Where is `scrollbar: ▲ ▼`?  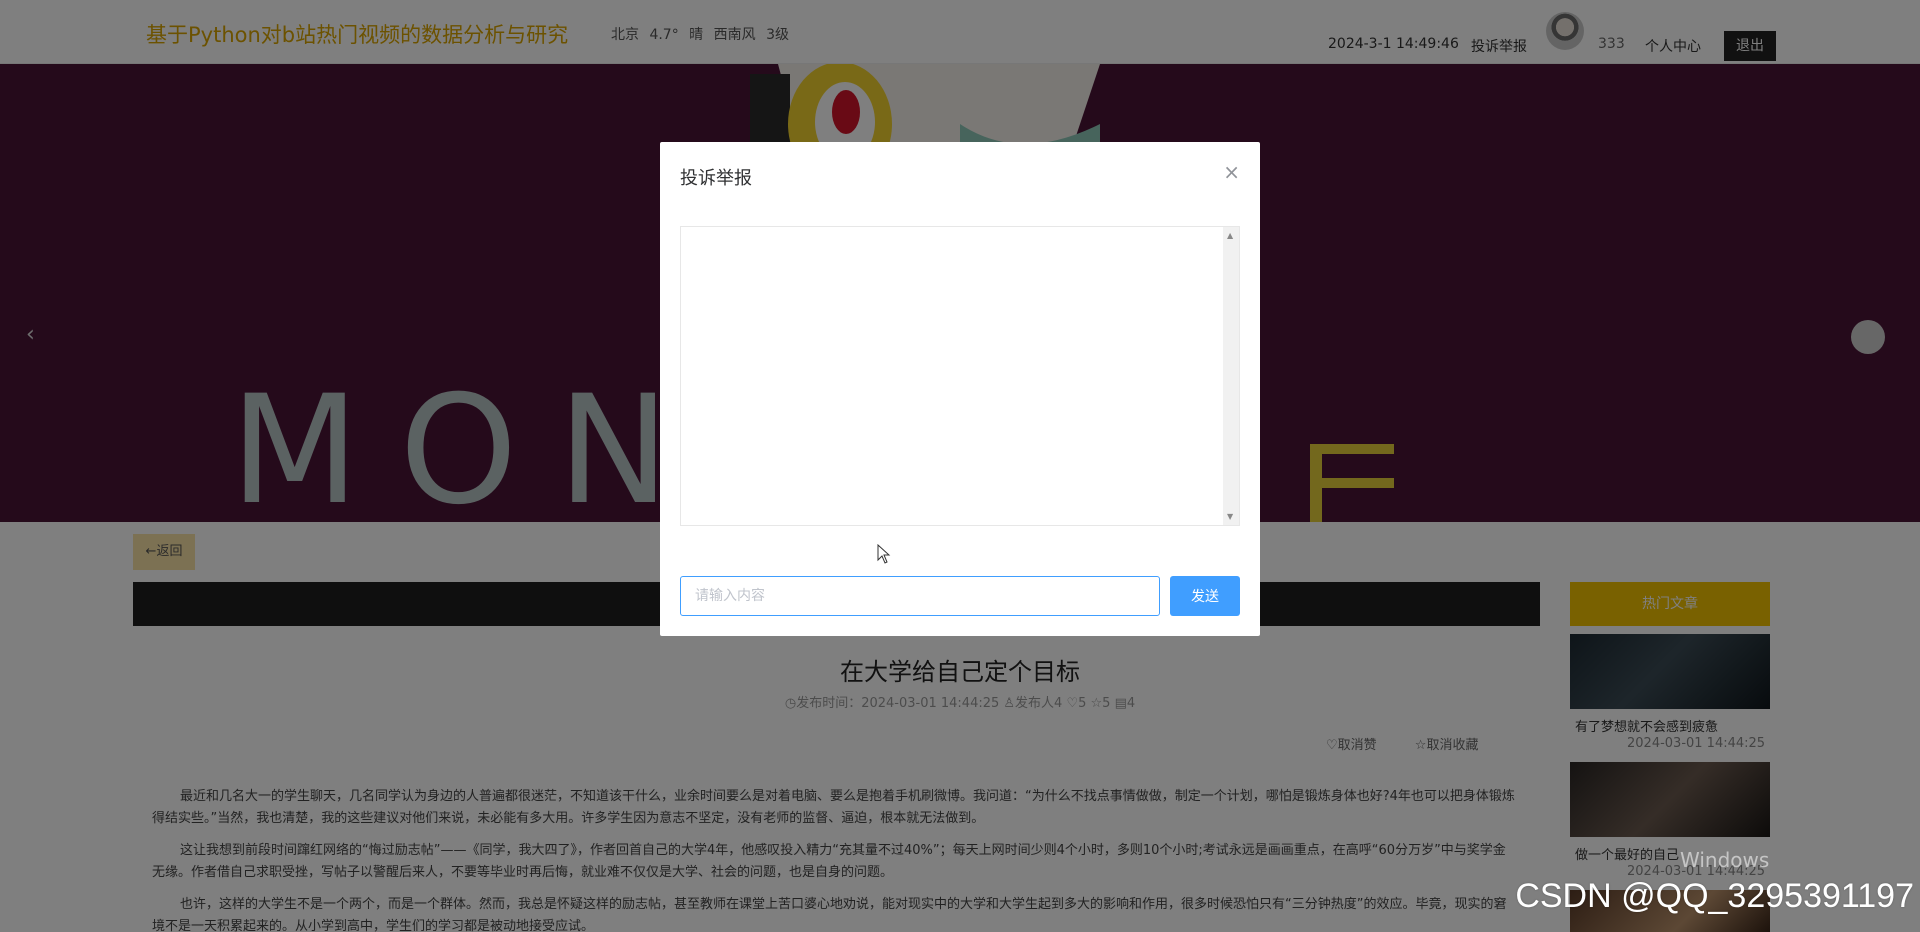 scrollbar: ▲ ▼ is located at coordinates (1231, 376).